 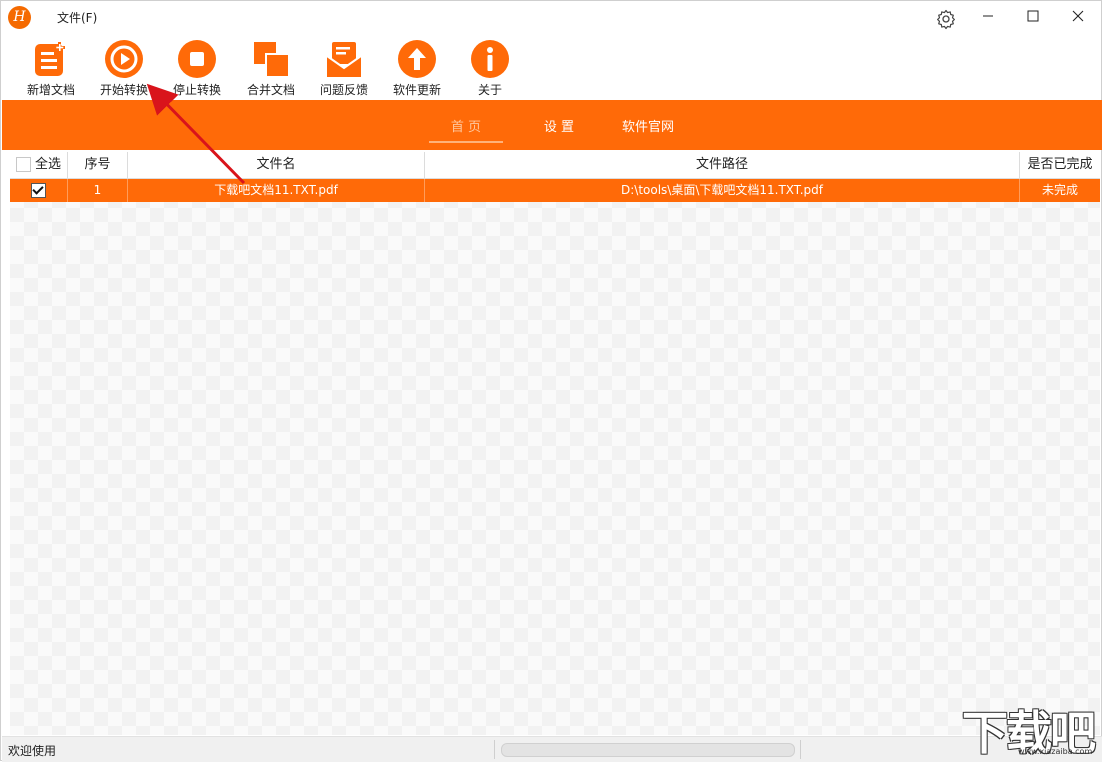 I want to click on select-all-label: 全选, so click(x=47, y=164).